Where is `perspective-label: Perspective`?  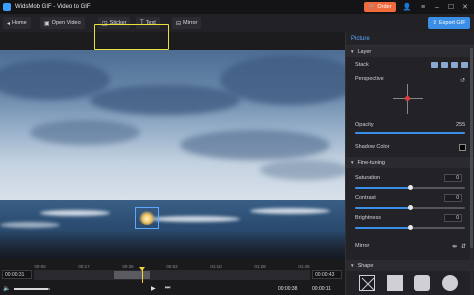
perspective-label: Perspective is located at coordinates (369, 79).